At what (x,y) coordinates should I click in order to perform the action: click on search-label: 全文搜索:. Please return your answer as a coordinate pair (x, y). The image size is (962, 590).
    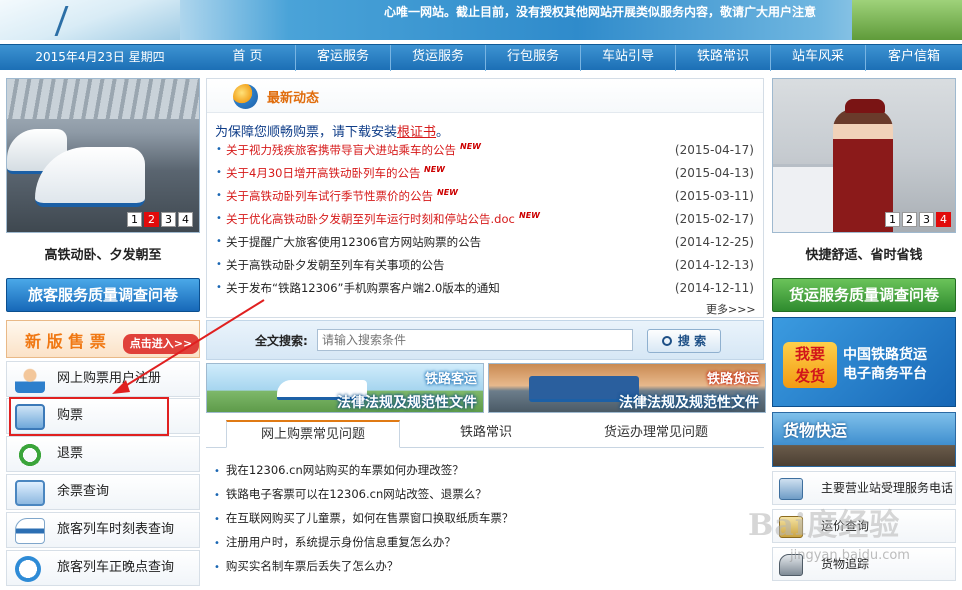
    Looking at the image, I should click on (281, 341).